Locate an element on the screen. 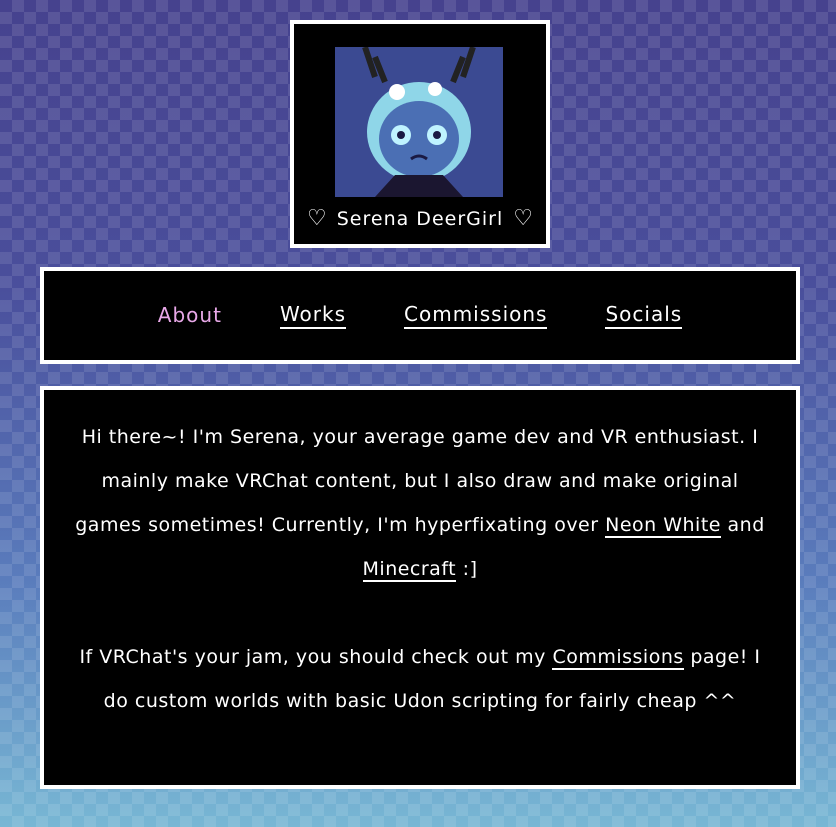 This screenshot has height=827, width=836. and-text: and is located at coordinates (742, 525).